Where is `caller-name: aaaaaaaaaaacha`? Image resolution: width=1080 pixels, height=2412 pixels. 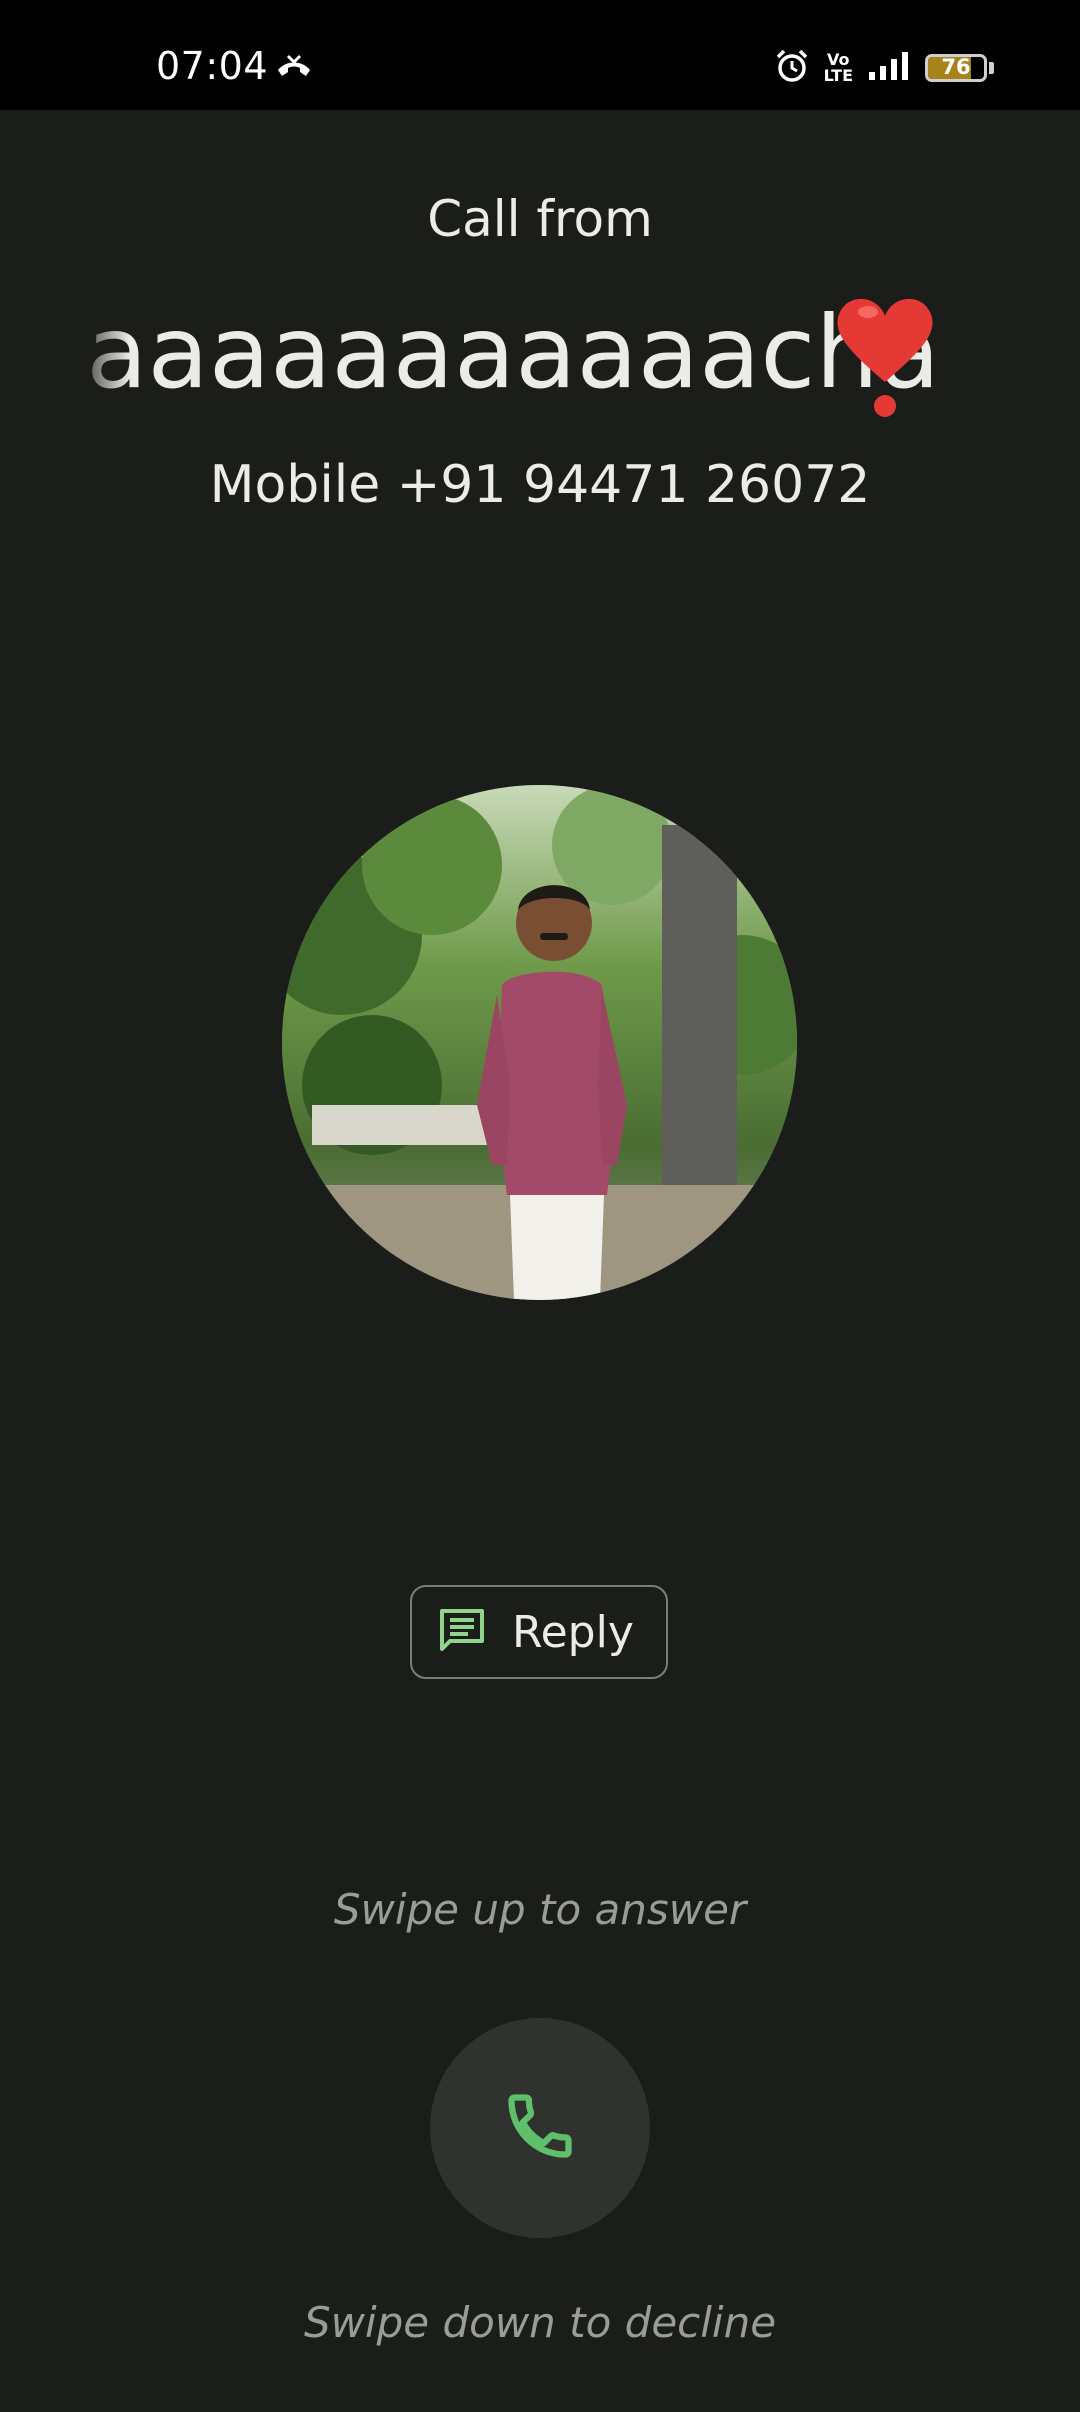 caller-name: aaaaaaaaaaacha is located at coordinates (513, 352).